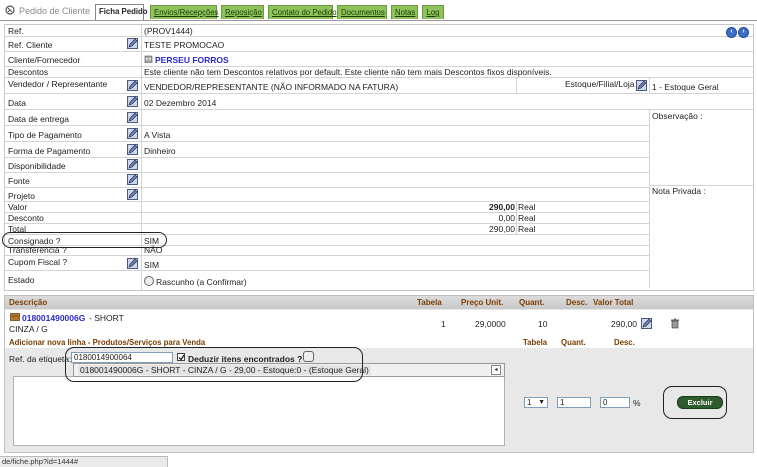 This screenshot has height=467, width=757. Describe the element at coordinates (541, 402) in the screenshot. I see `chevron-down-icon: ▼` at that location.